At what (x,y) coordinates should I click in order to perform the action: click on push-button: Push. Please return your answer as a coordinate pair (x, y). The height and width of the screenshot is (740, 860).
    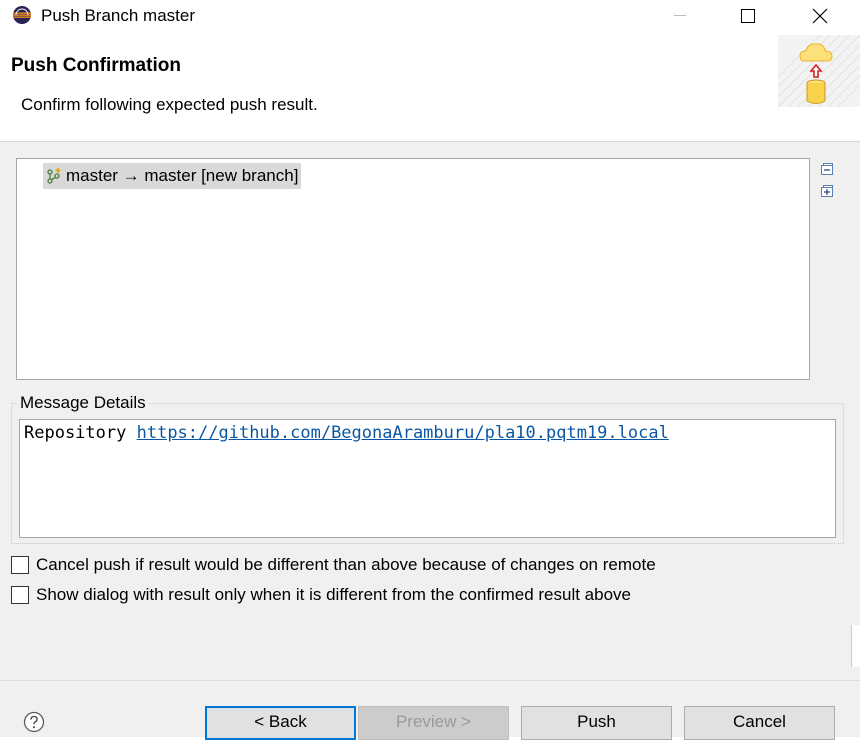
    Looking at the image, I should click on (596, 723).